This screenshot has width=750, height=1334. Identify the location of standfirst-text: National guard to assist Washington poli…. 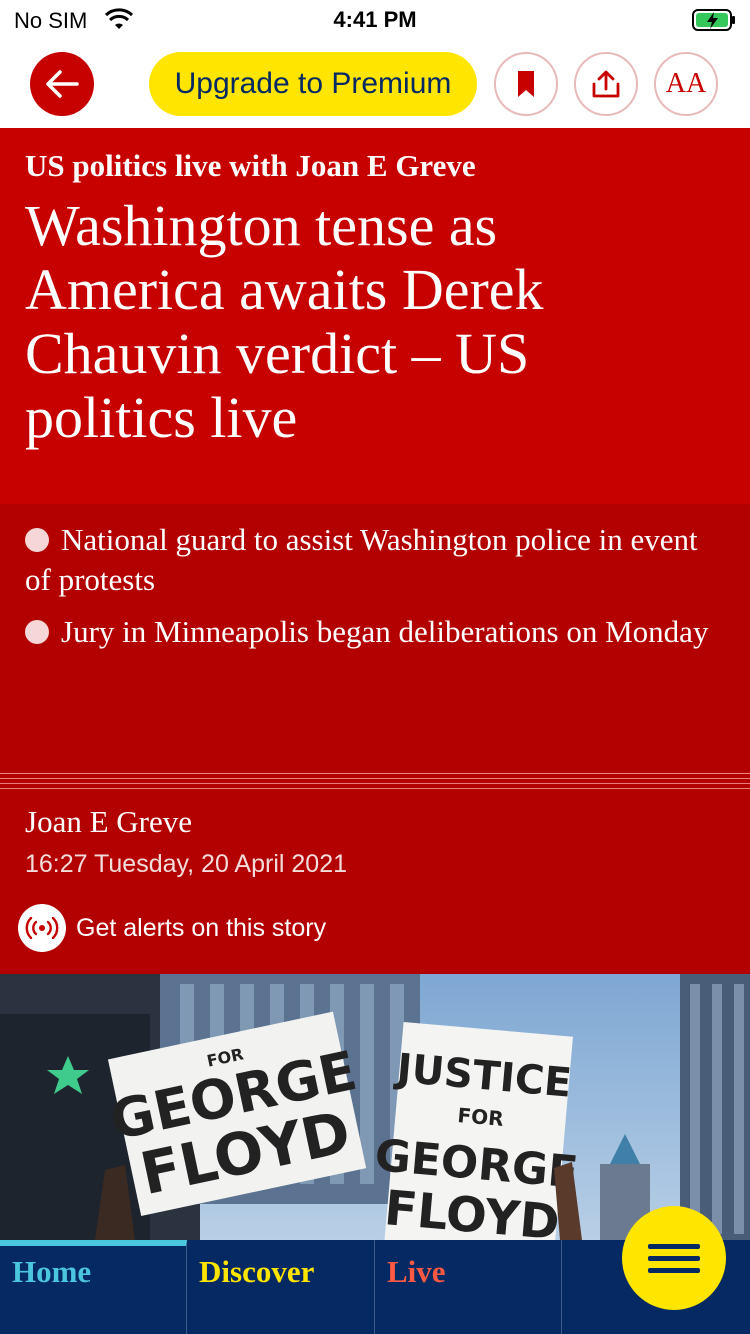
(361, 559).